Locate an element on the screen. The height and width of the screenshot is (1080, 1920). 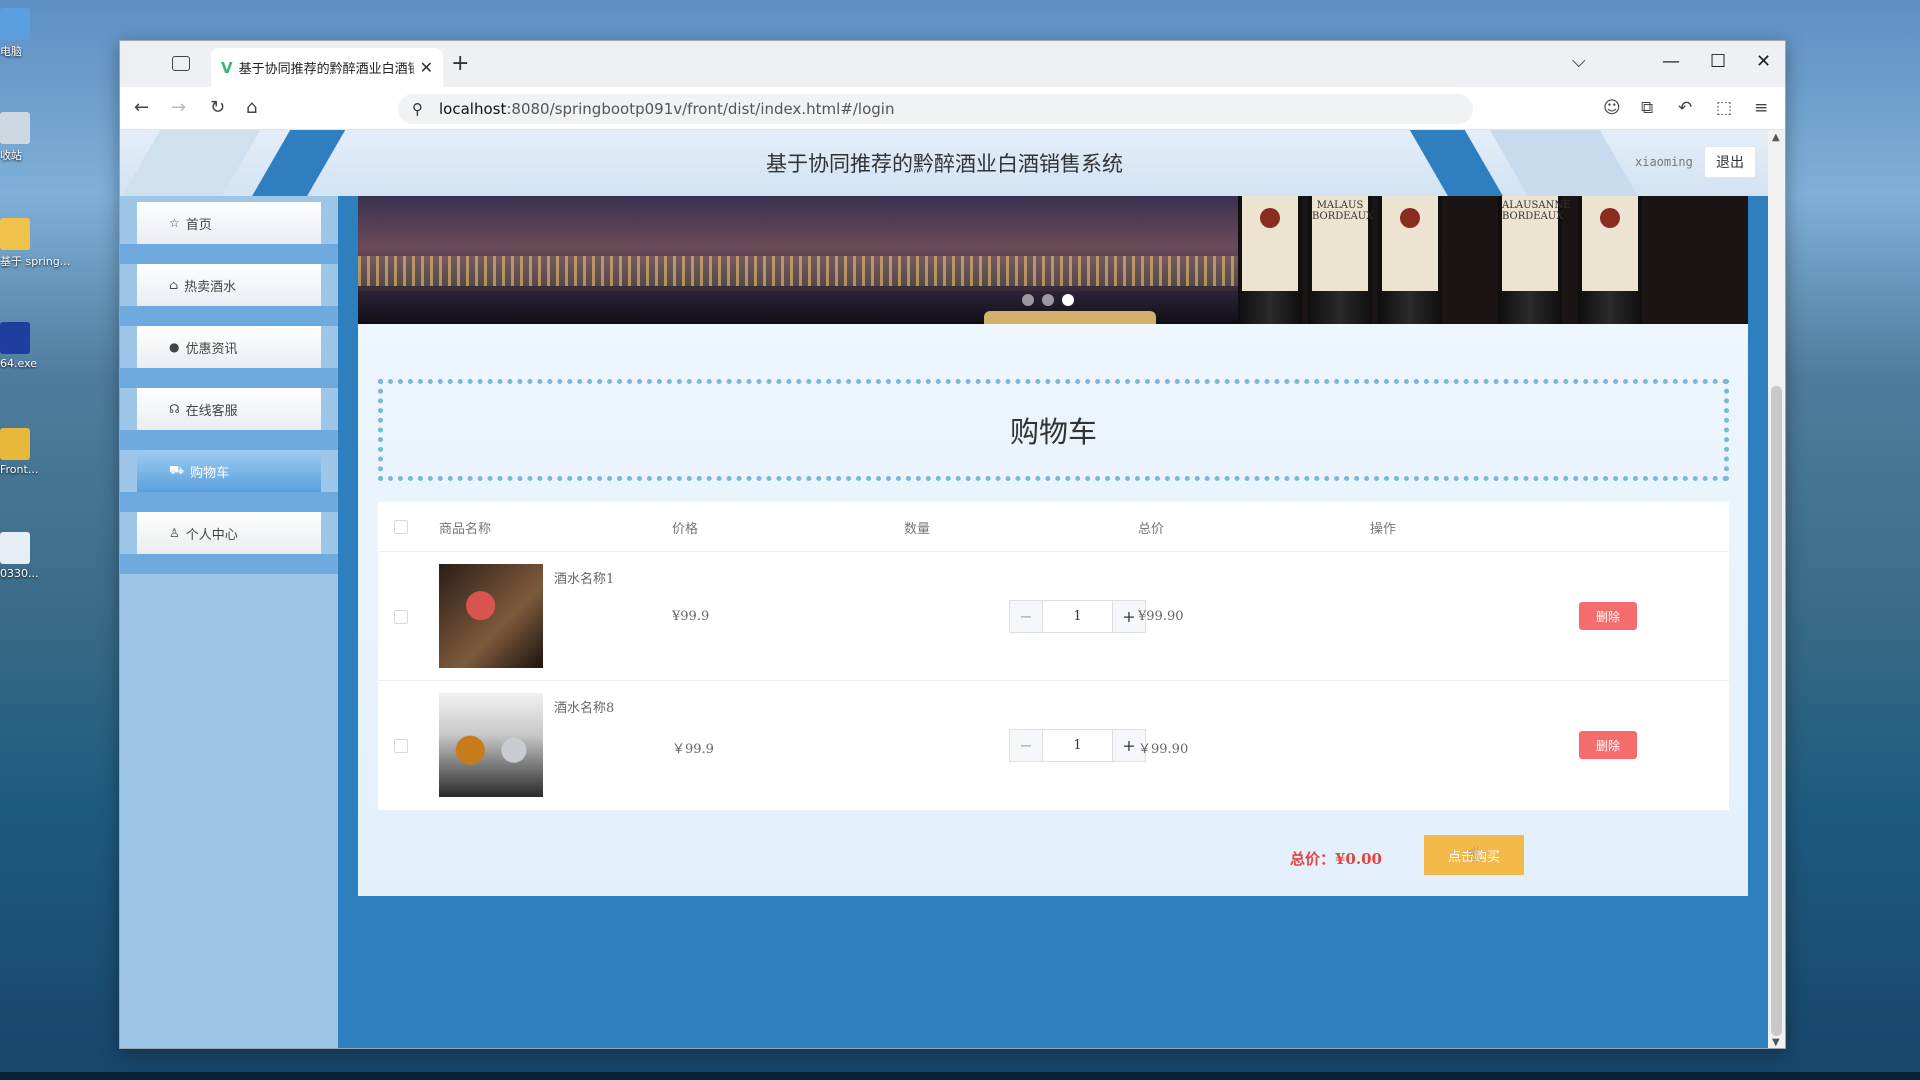
title-bar: V 基于协同推荐的黔醉酒业白酒销 ✕ + ⌵ — ☐ ✕ is located at coordinates (952, 64).